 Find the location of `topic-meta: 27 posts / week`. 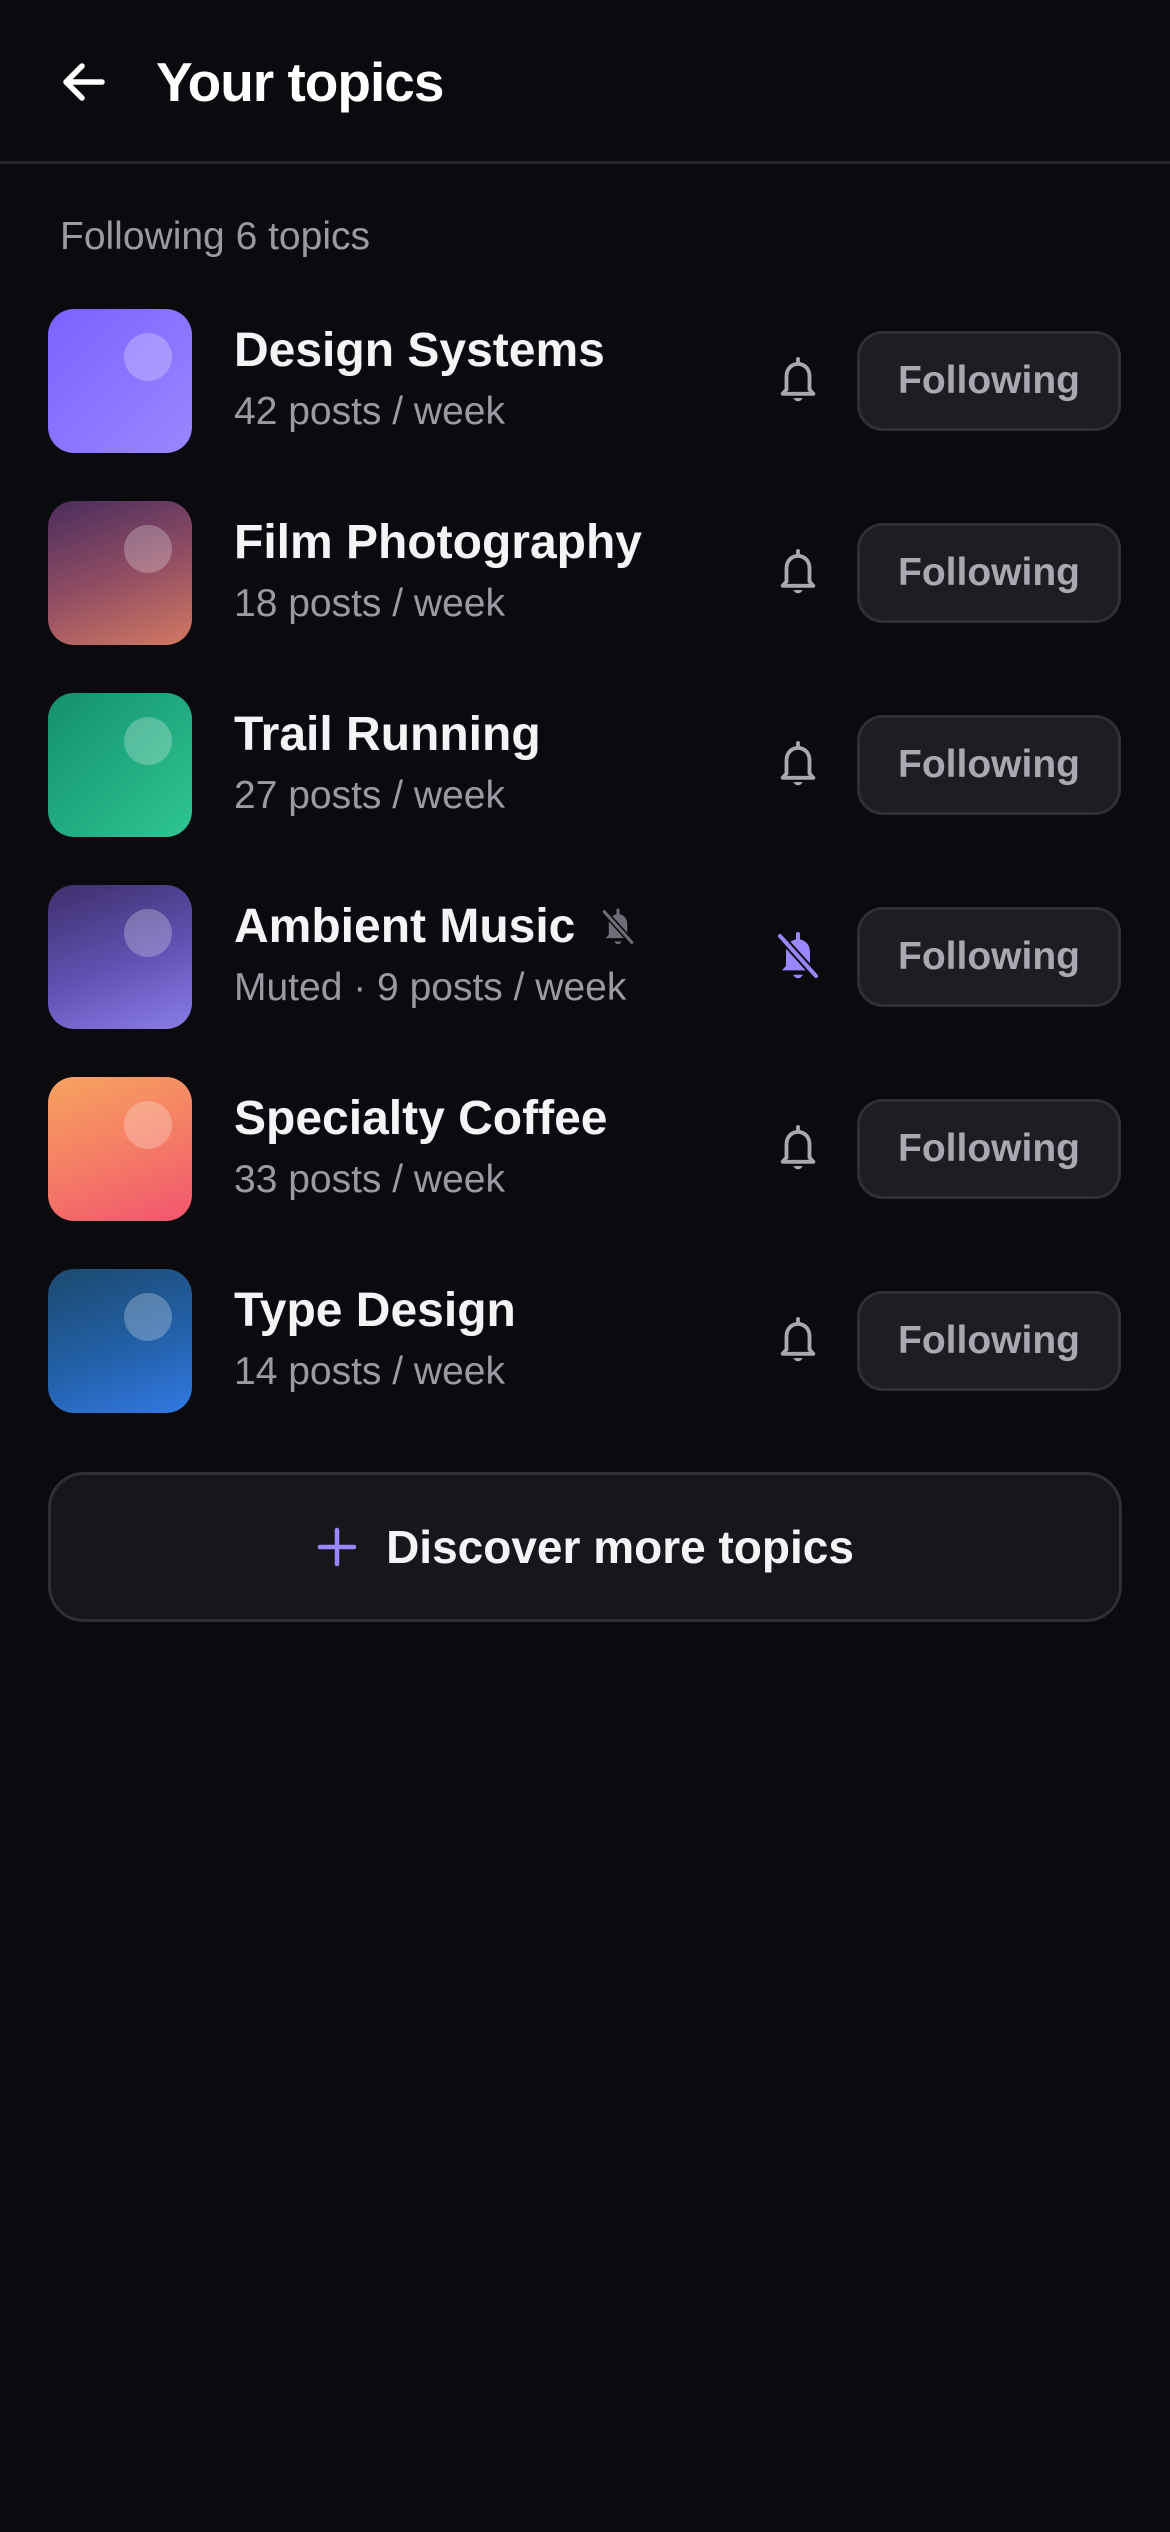

topic-meta: 27 posts / week is located at coordinates (369, 795).